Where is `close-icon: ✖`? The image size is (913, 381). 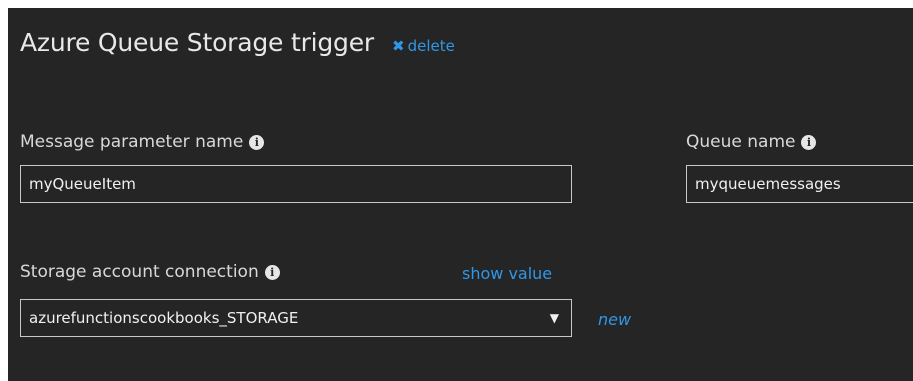
close-icon: ✖ is located at coordinates (398, 46).